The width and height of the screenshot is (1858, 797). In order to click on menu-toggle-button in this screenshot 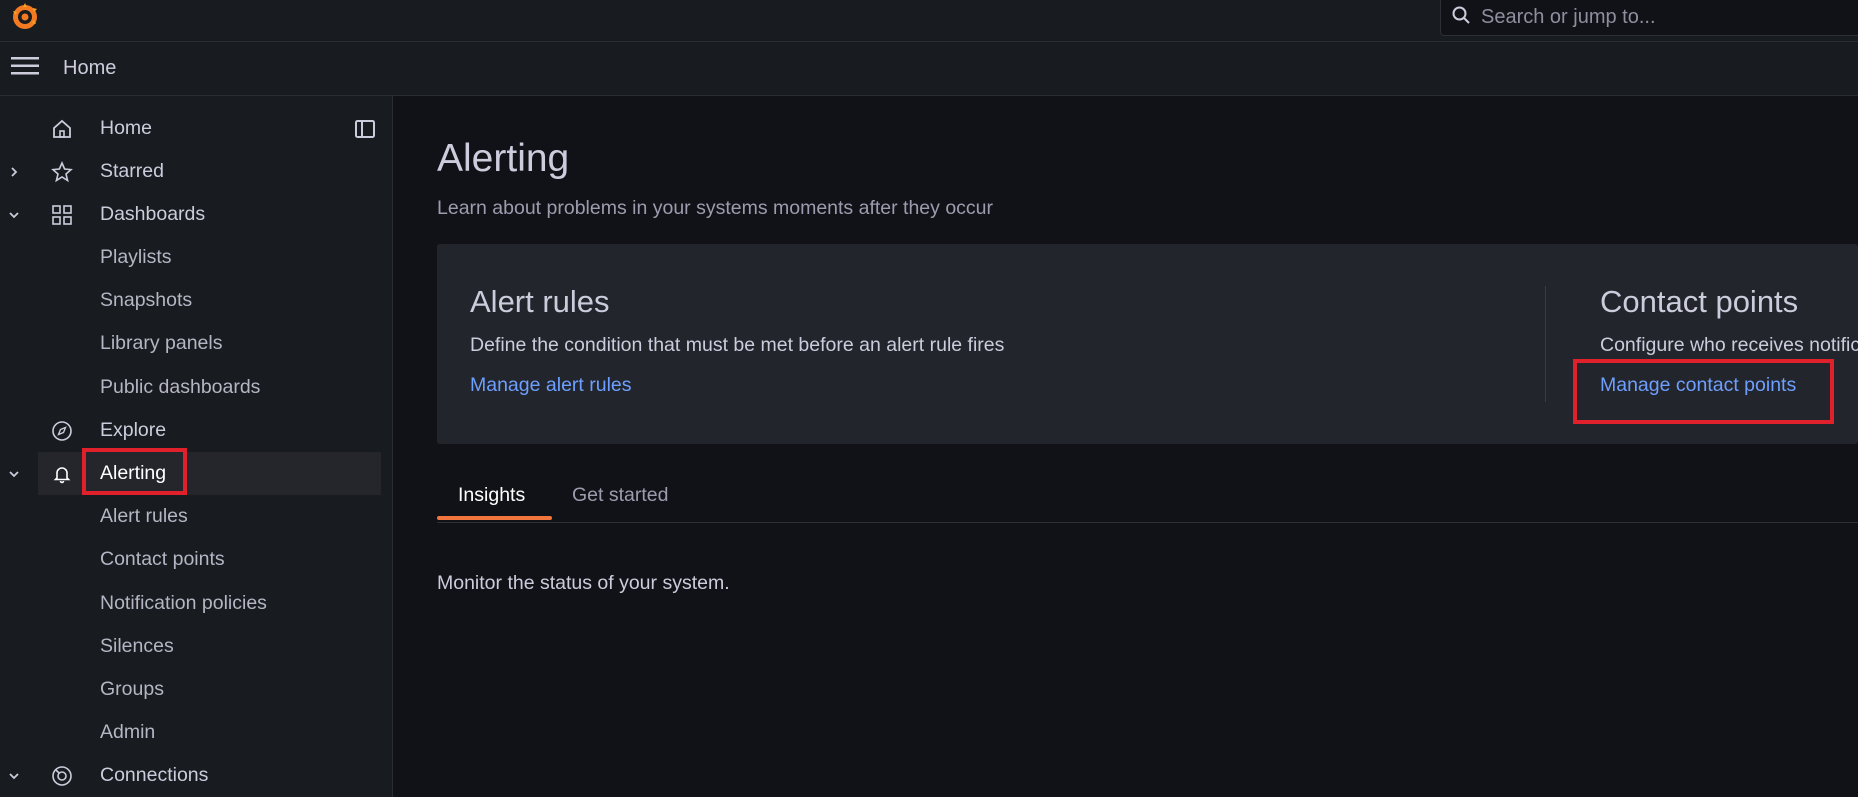, I will do `click(25, 69)`.